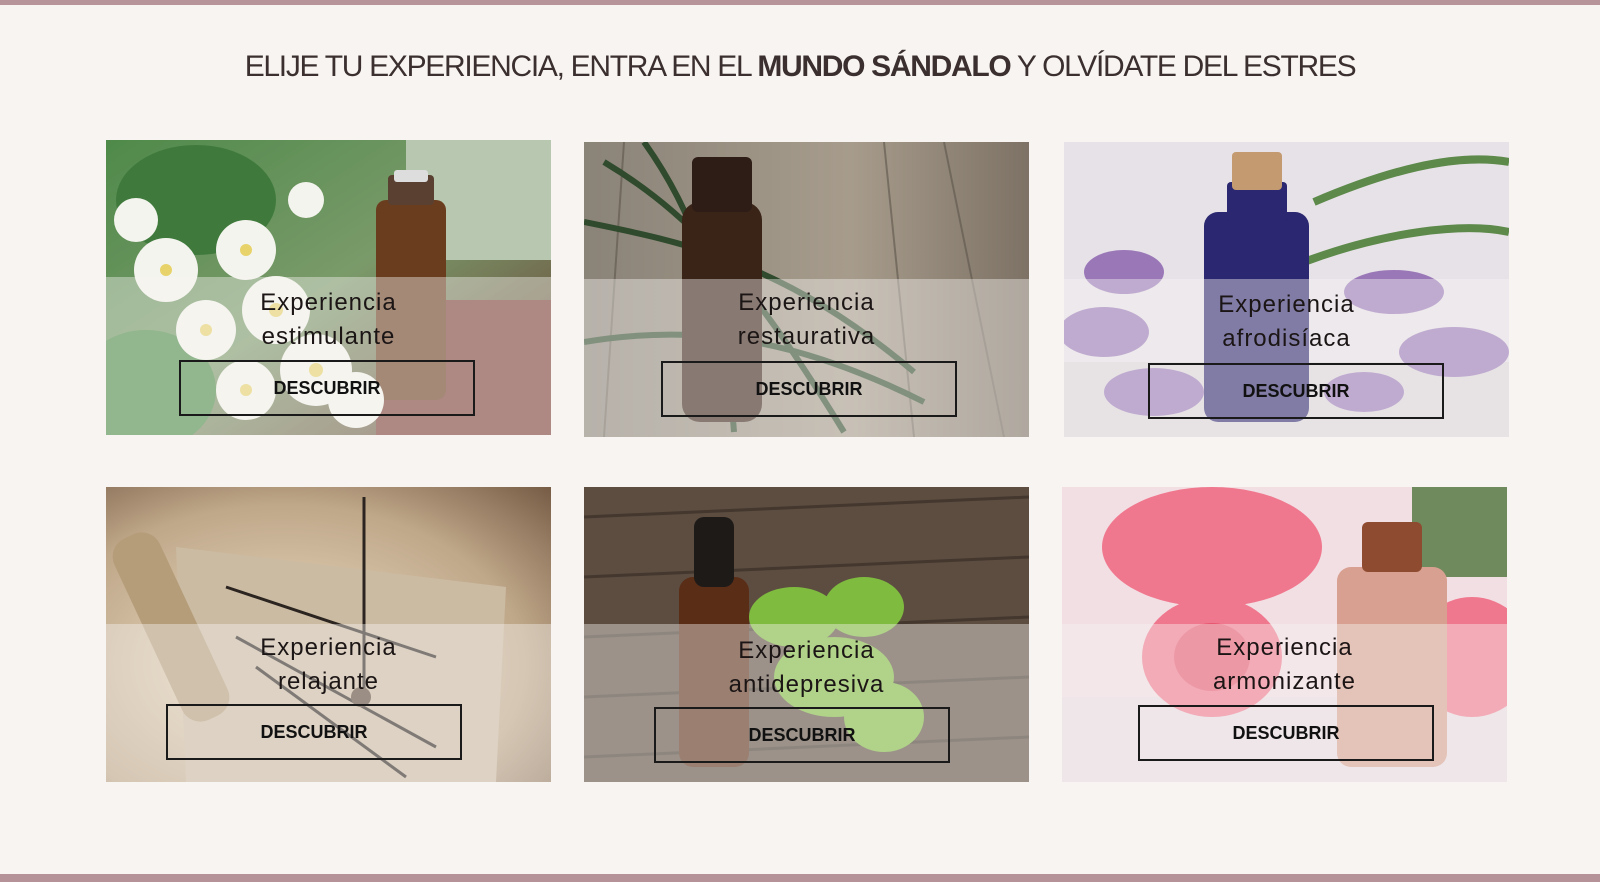  Describe the element at coordinates (884, 66) in the screenshot. I see `headline-brand: MUNDO SÁNDALO` at that location.